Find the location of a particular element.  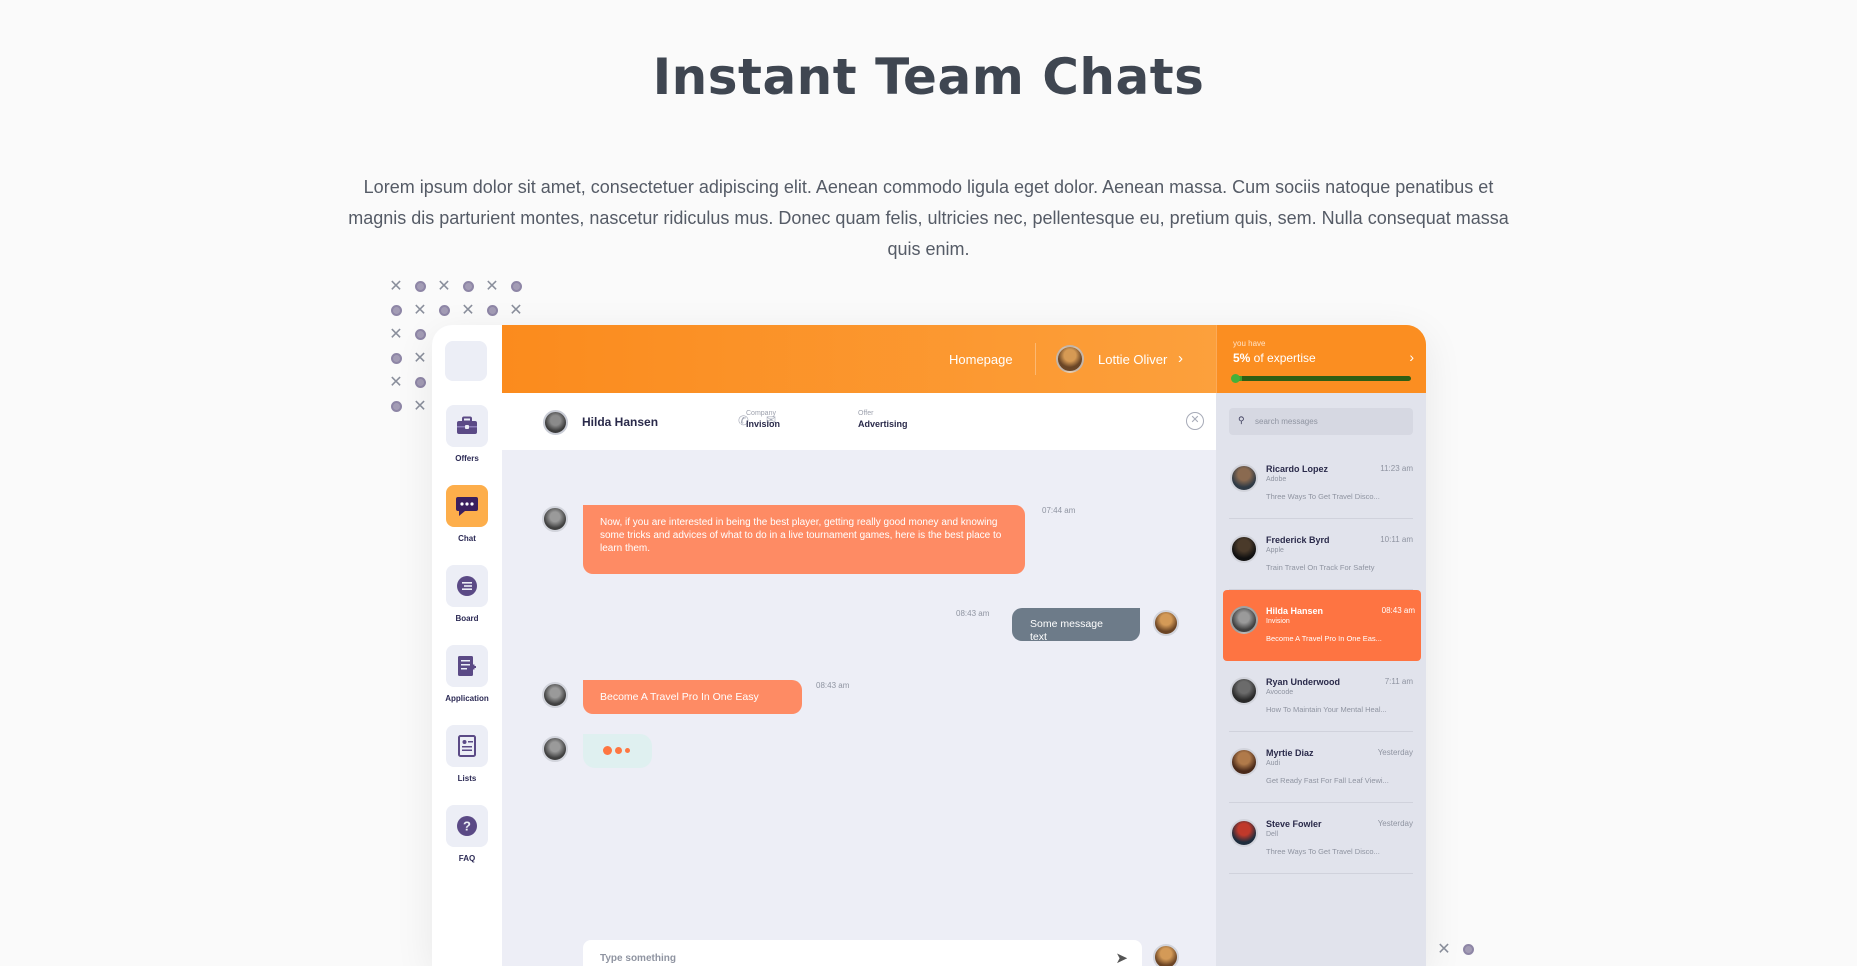

chat-icon is located at coordinates (467, 506).